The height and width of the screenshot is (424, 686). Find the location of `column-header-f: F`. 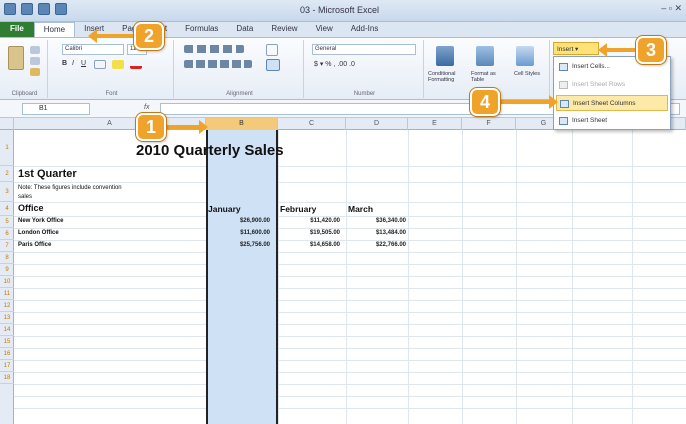

column-header-f: F is located at coordinates (489, 124).